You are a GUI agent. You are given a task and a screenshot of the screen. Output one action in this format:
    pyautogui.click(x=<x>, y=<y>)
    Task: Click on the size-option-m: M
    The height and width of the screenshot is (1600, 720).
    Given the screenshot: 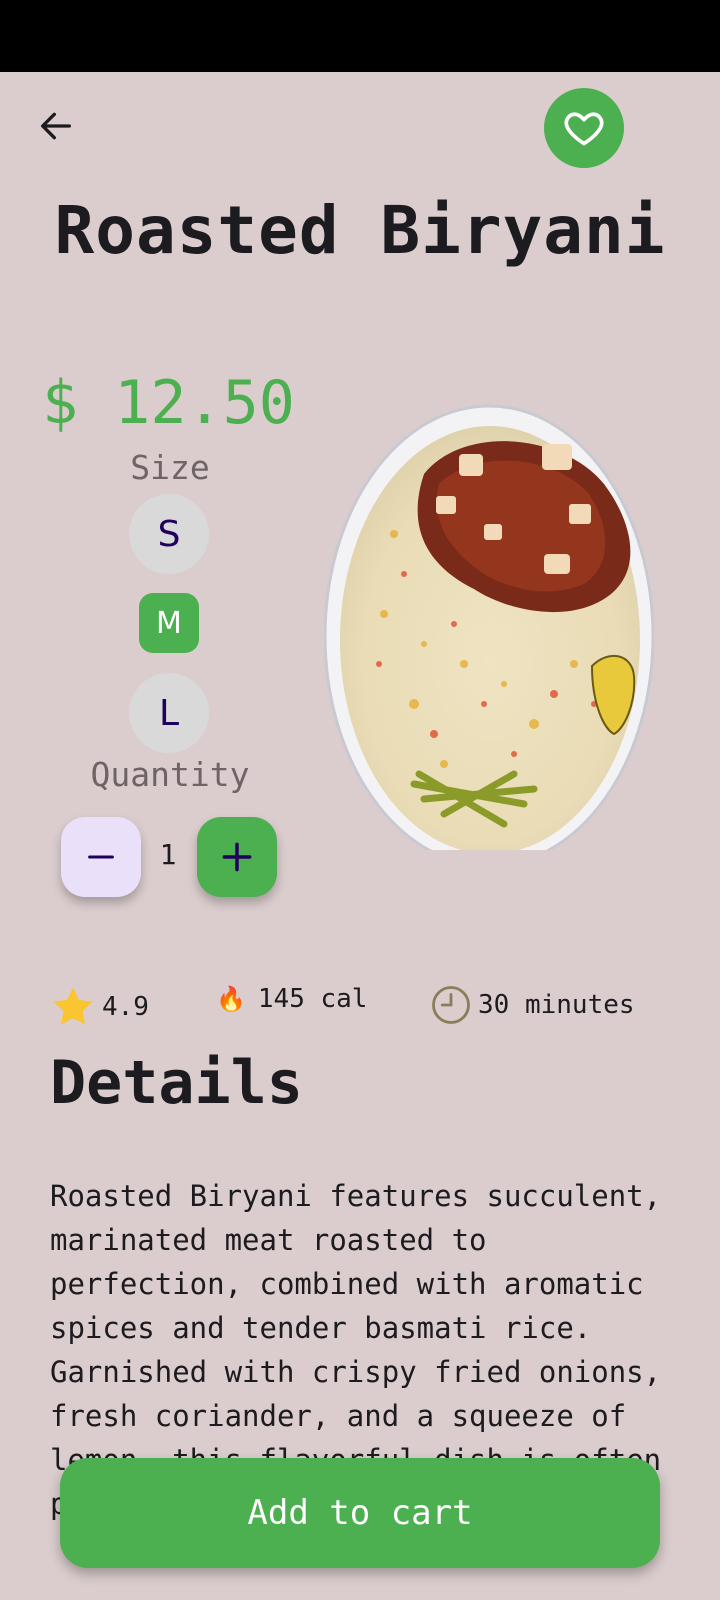 What is the action you would take?
    pyautogui.click(x=169, y=623)
    